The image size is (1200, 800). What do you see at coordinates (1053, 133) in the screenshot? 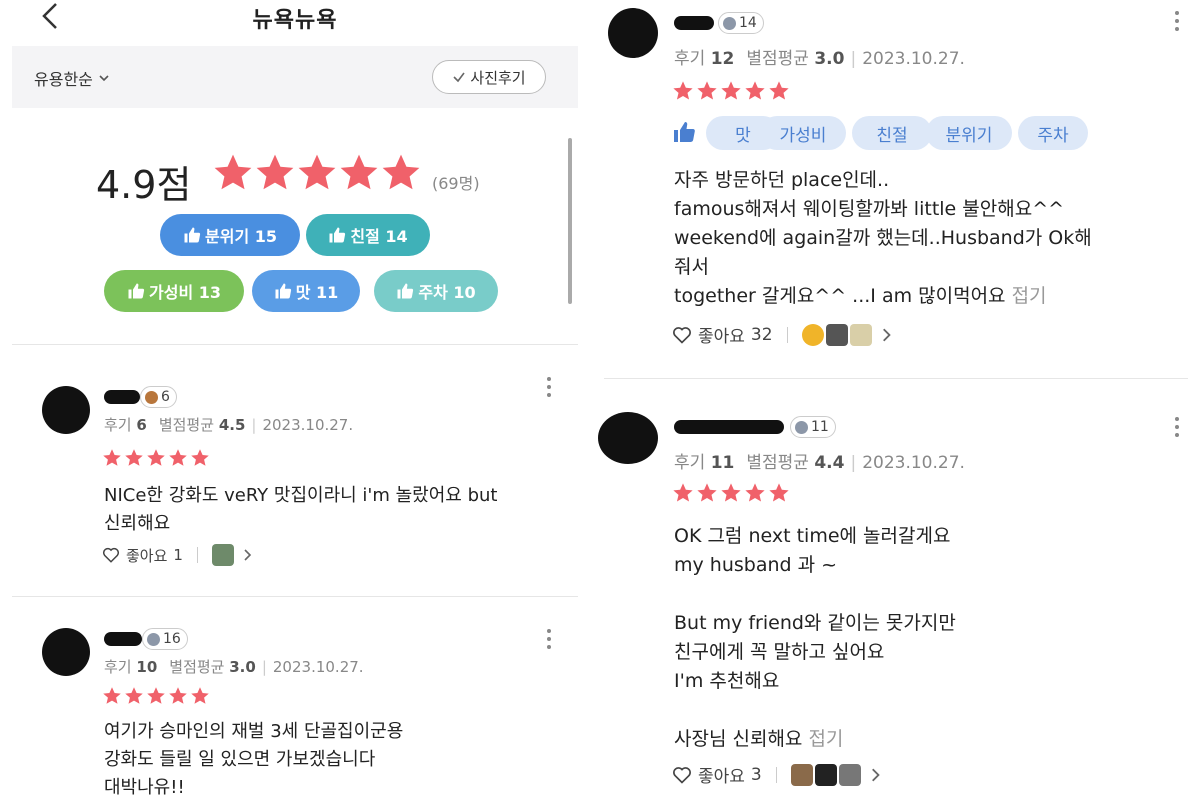
I see `keyword-tag: 주차` at bounding box center [1053, 133].